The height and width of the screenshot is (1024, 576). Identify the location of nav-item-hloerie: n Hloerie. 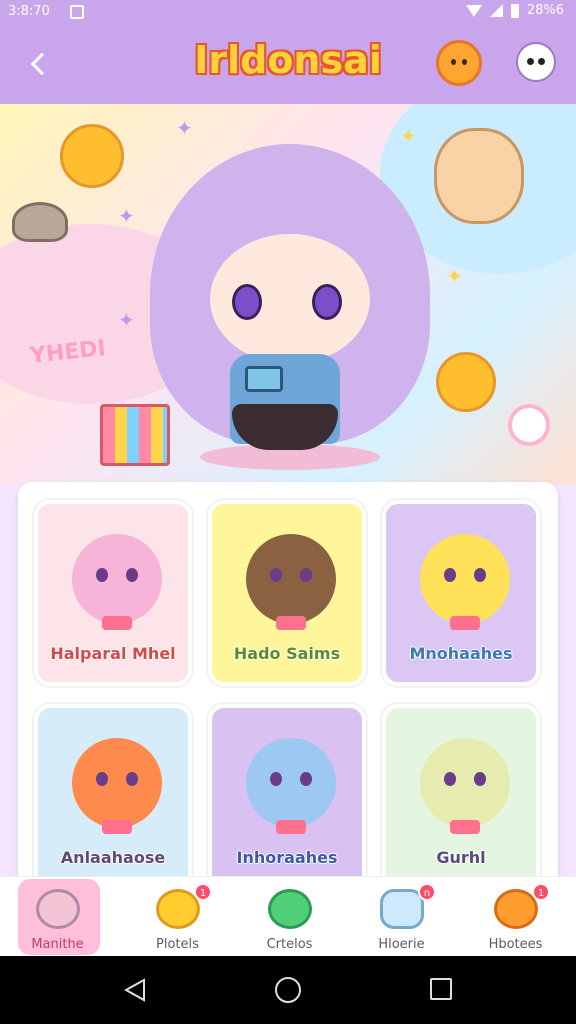
(401, 917).